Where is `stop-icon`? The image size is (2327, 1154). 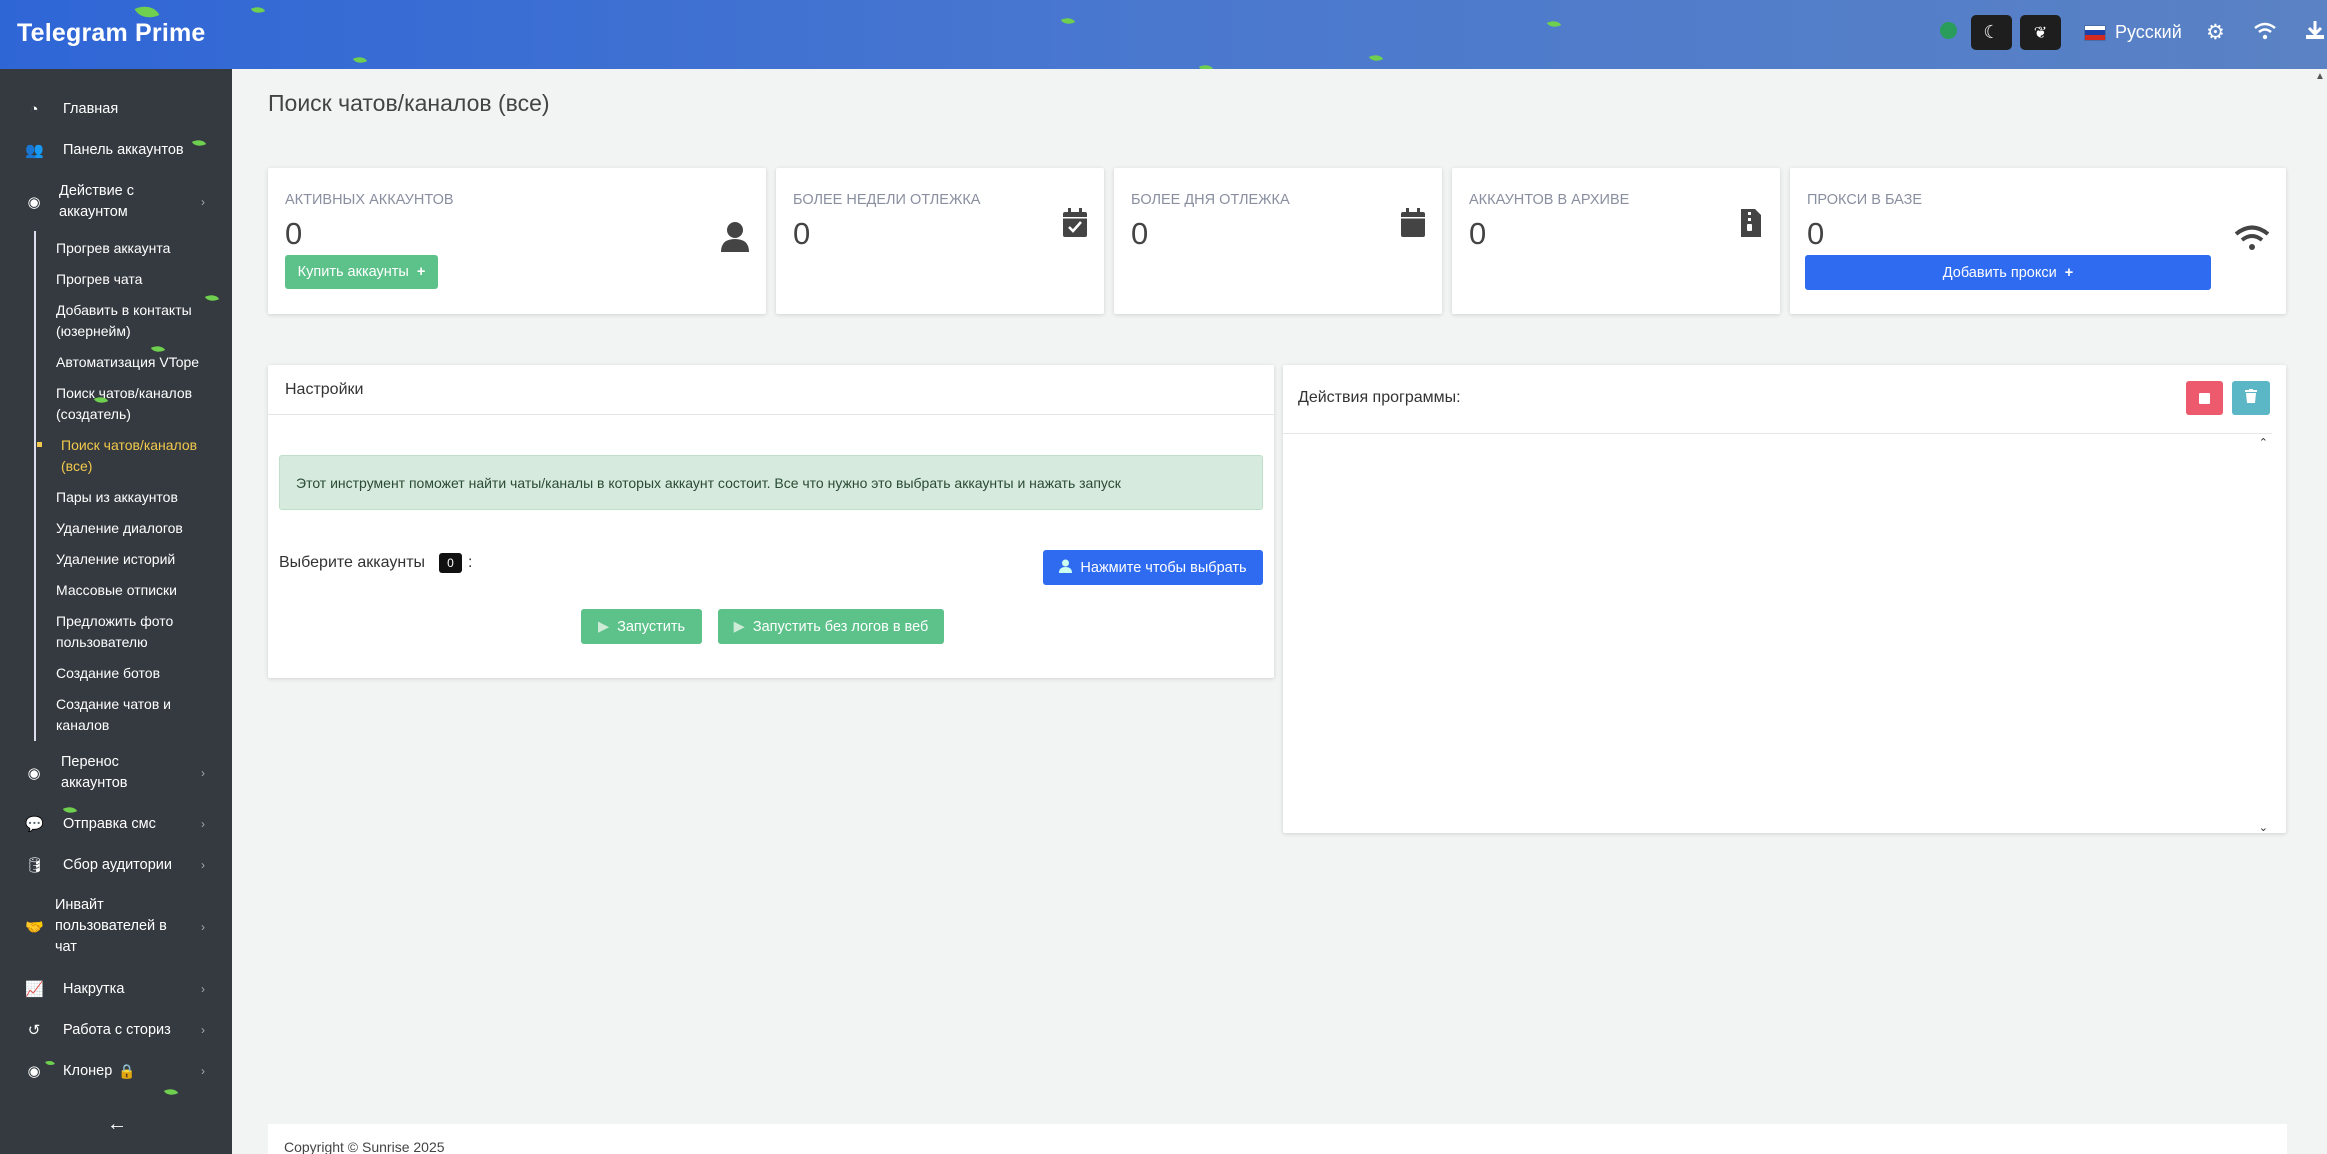 stop-icon is located at coordinates (2204, 398).